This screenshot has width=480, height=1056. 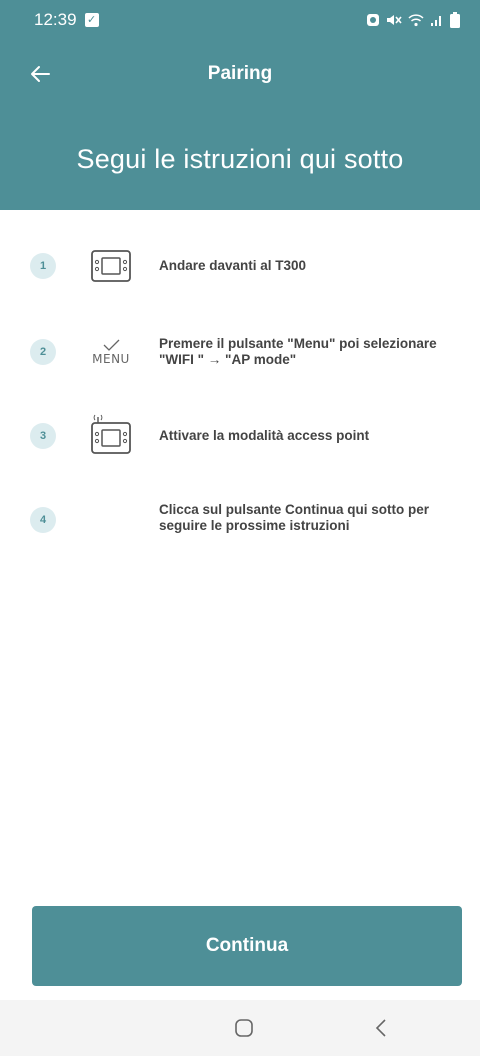 What do you see at coordinates (264, 435) in the screenshot?
I see `step-text: Attivare la modalità access point` at bounding box center [264, 435].